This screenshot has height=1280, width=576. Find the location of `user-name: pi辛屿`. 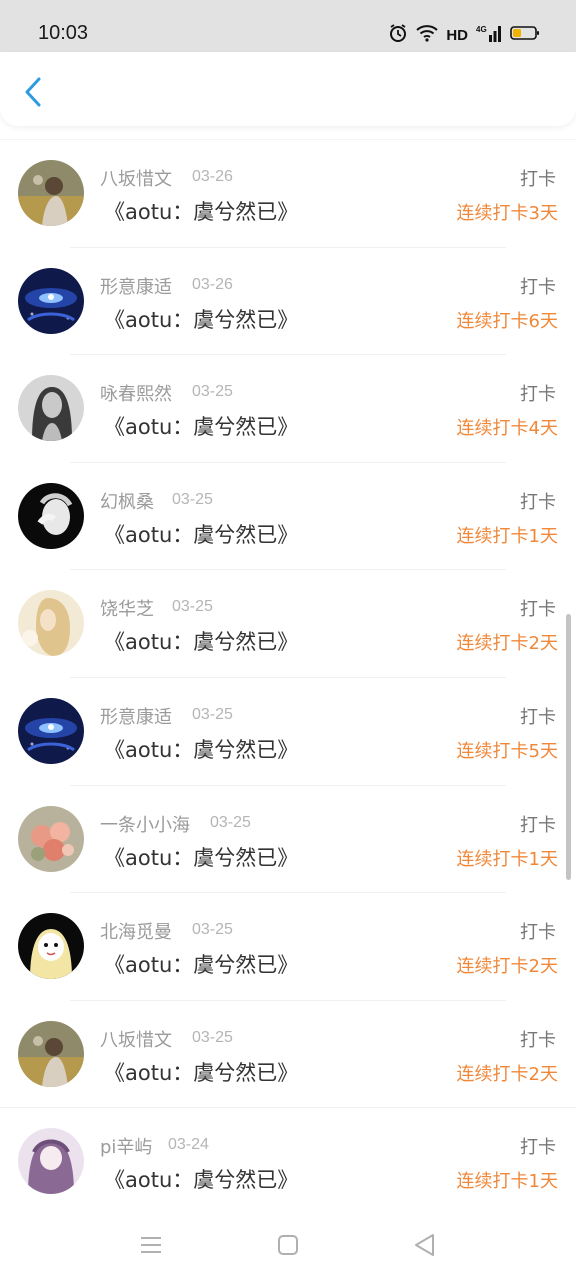

user-name: pi辛屿 is located at coordinates (126, 1146).